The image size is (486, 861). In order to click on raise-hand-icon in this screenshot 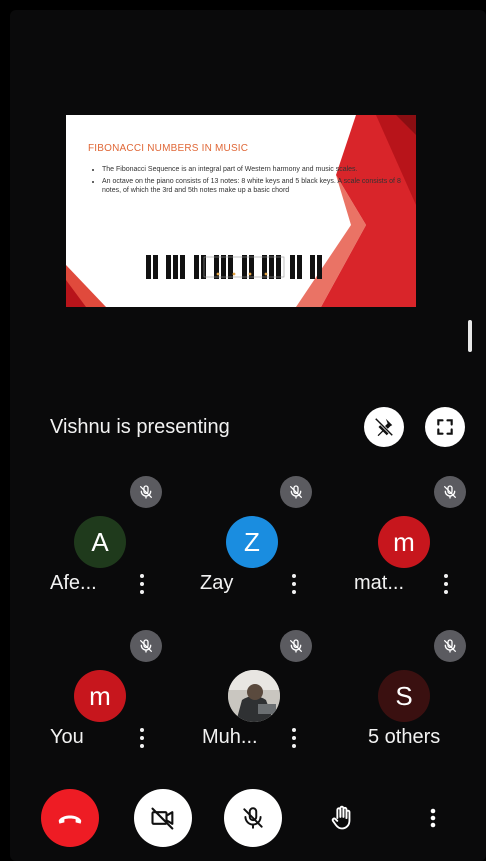, I will do `click(341, 817)`.